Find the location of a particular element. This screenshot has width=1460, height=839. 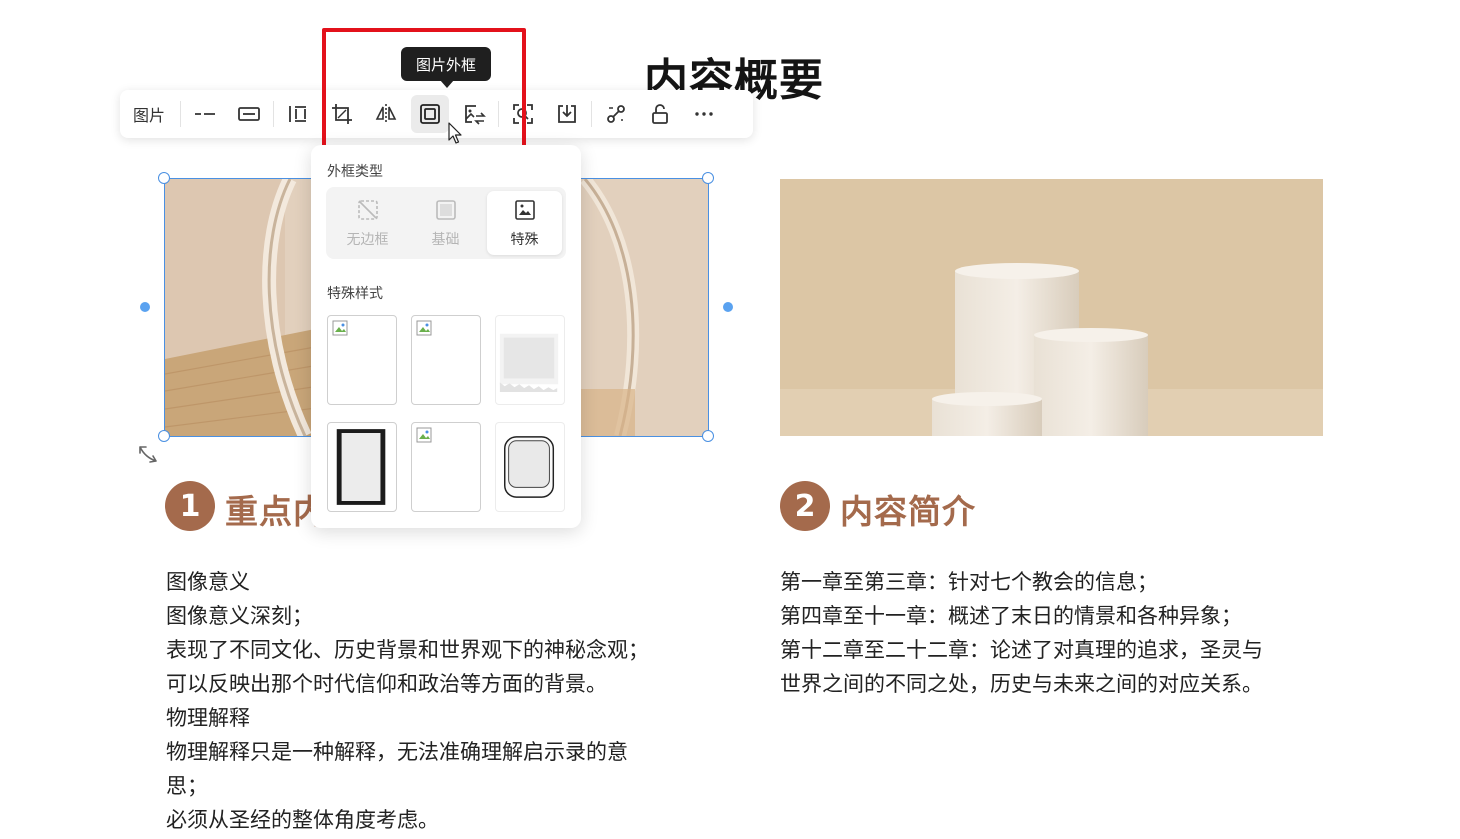

text-line: 物理解释只是一种解释，无法准确理解启示录的意 is located at coordinates (397, 752).